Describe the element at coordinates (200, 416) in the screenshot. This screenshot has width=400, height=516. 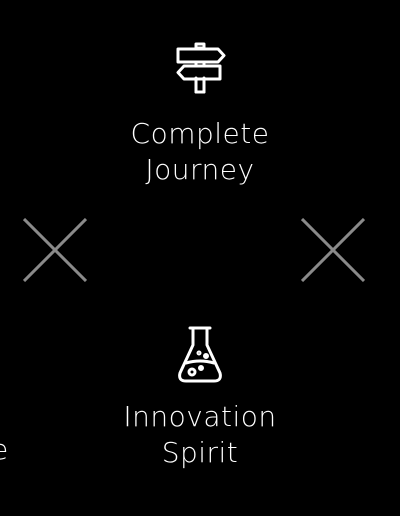
I see `feature-title-line-1: Innovation` at that location.